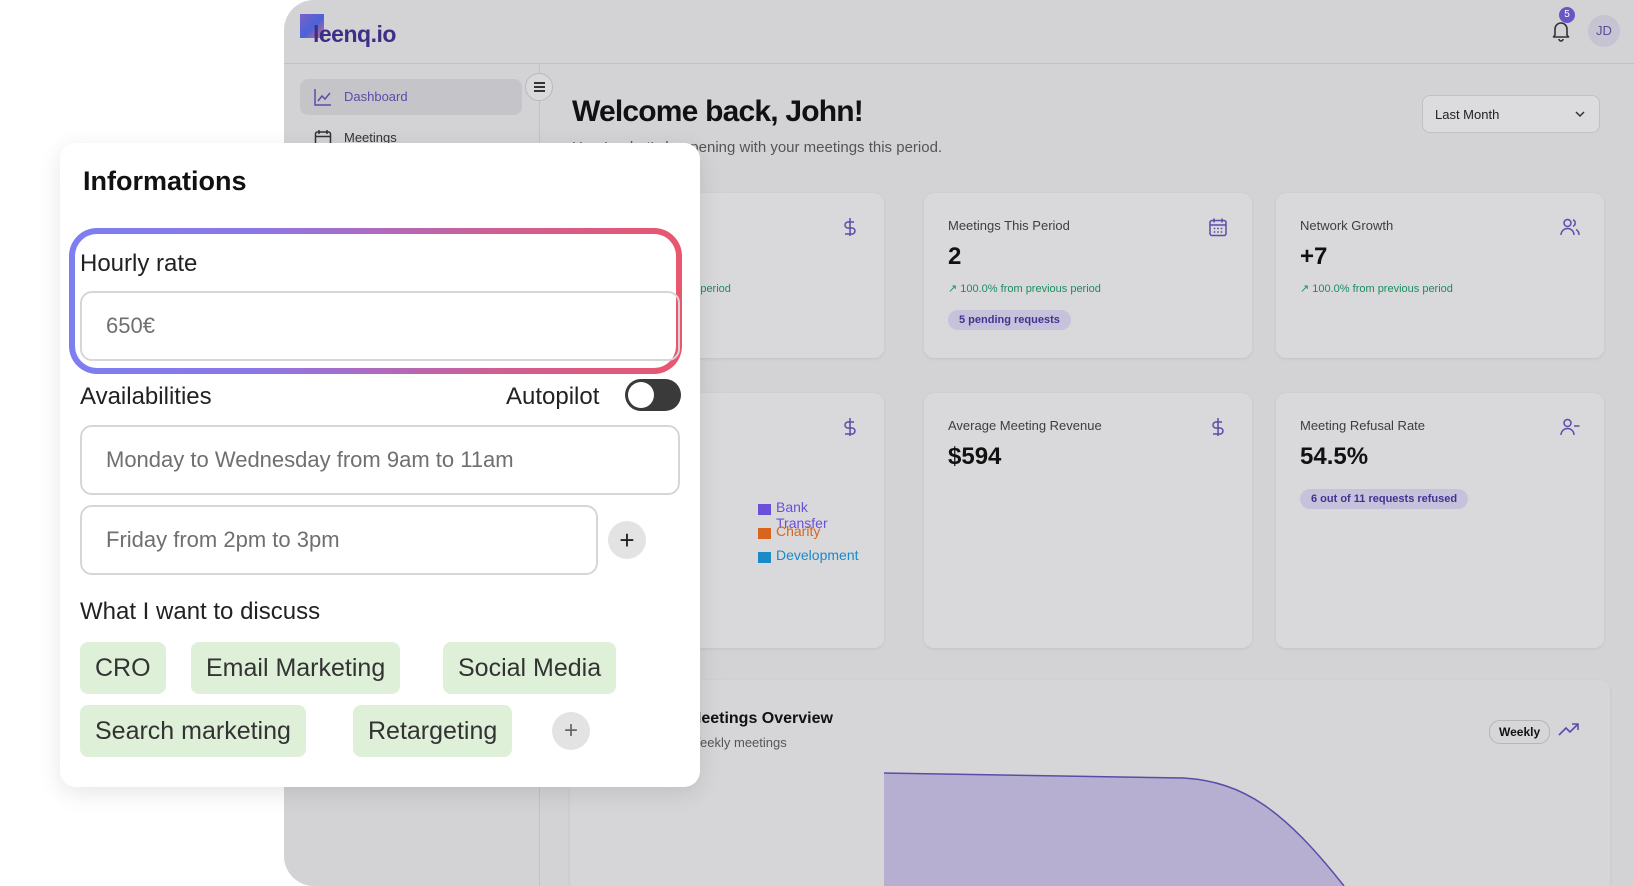 This screenshot has width=1634, height=886. I want to click on add-availability-button: +, so click(627, 540).